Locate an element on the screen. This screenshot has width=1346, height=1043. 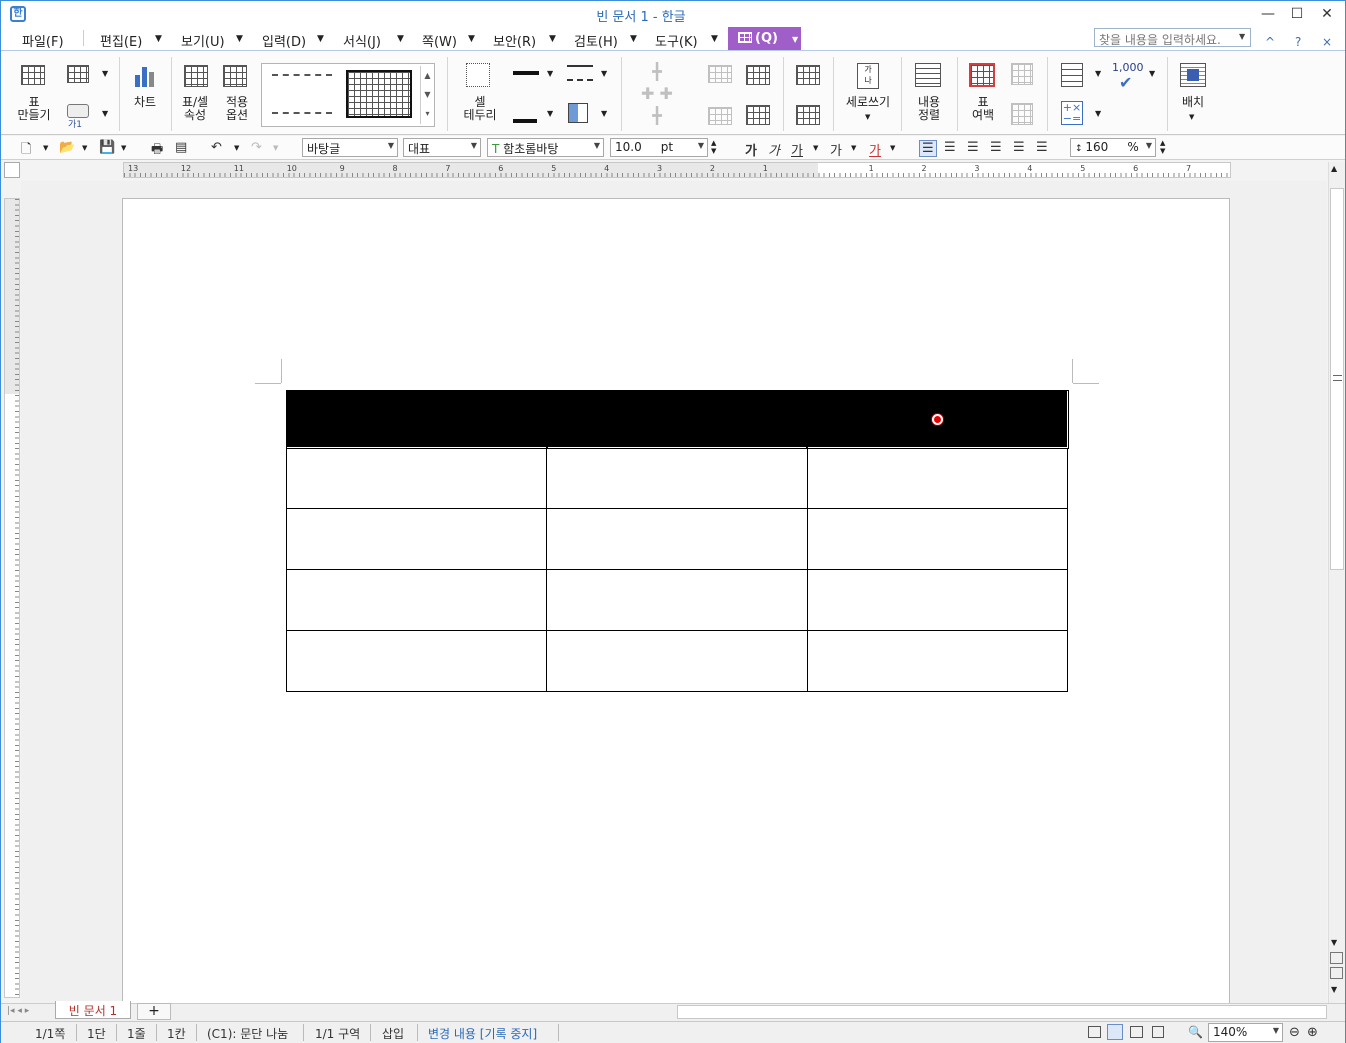
vertical-writing-icon: 가나 is located at coordinates (868, 76).